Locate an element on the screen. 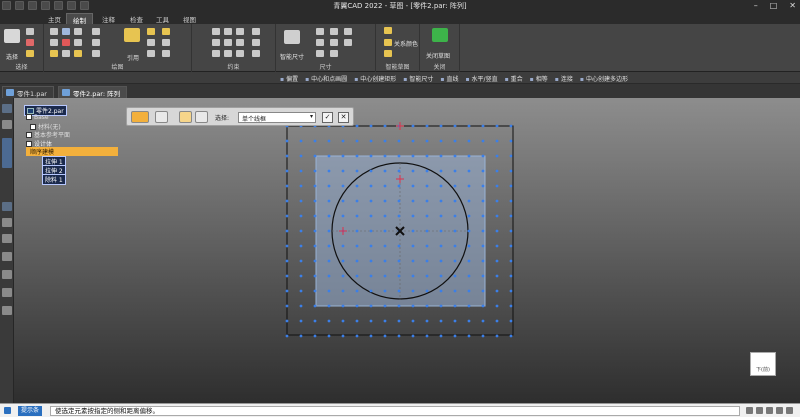 The width and height of the screenshot is (800, 417). sketch-view-status-icon is located at coordinates (759, 410).